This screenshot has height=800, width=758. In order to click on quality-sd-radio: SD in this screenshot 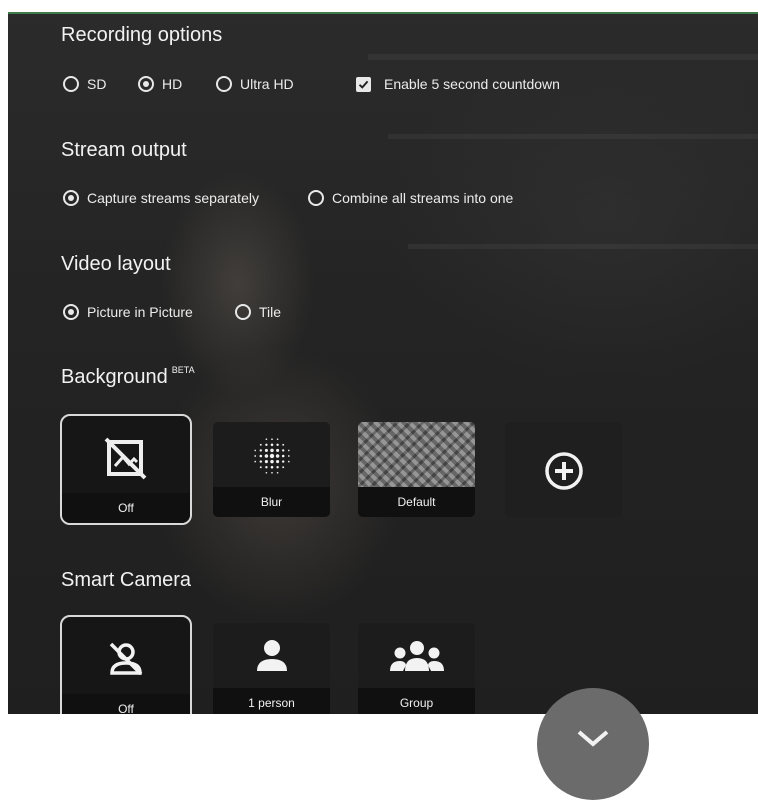, I will do `click(84, 84)`.